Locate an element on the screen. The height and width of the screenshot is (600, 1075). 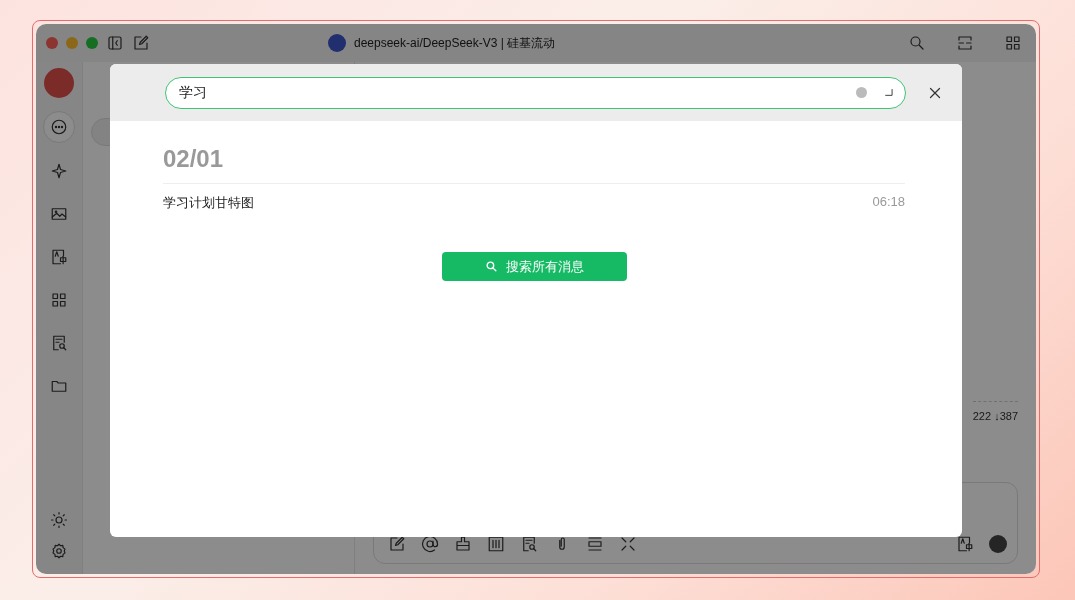
search-field: 学习 is located at coordinates (535, 92).